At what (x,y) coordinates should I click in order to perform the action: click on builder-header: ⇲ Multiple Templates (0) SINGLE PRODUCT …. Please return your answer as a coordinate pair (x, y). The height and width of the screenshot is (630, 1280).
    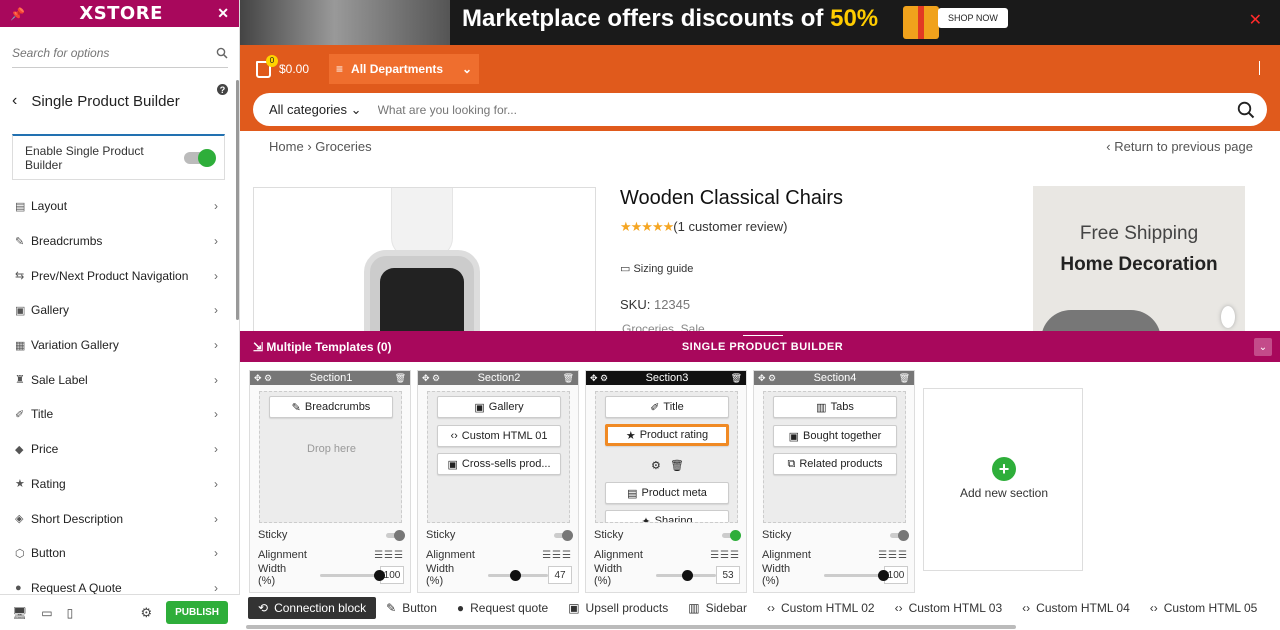
    Looking at the image, I should click on (760, 346).